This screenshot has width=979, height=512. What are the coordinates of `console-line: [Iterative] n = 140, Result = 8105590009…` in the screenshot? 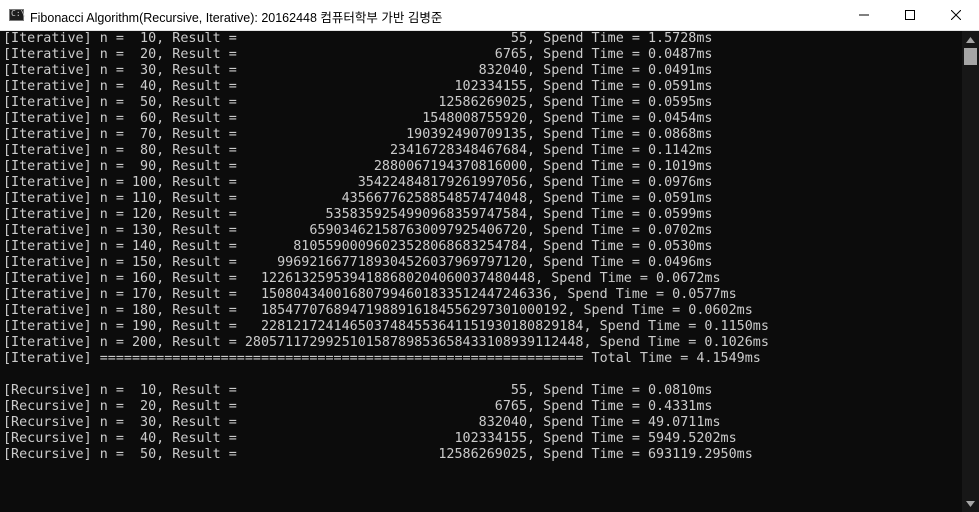 It's located at (358, 246).